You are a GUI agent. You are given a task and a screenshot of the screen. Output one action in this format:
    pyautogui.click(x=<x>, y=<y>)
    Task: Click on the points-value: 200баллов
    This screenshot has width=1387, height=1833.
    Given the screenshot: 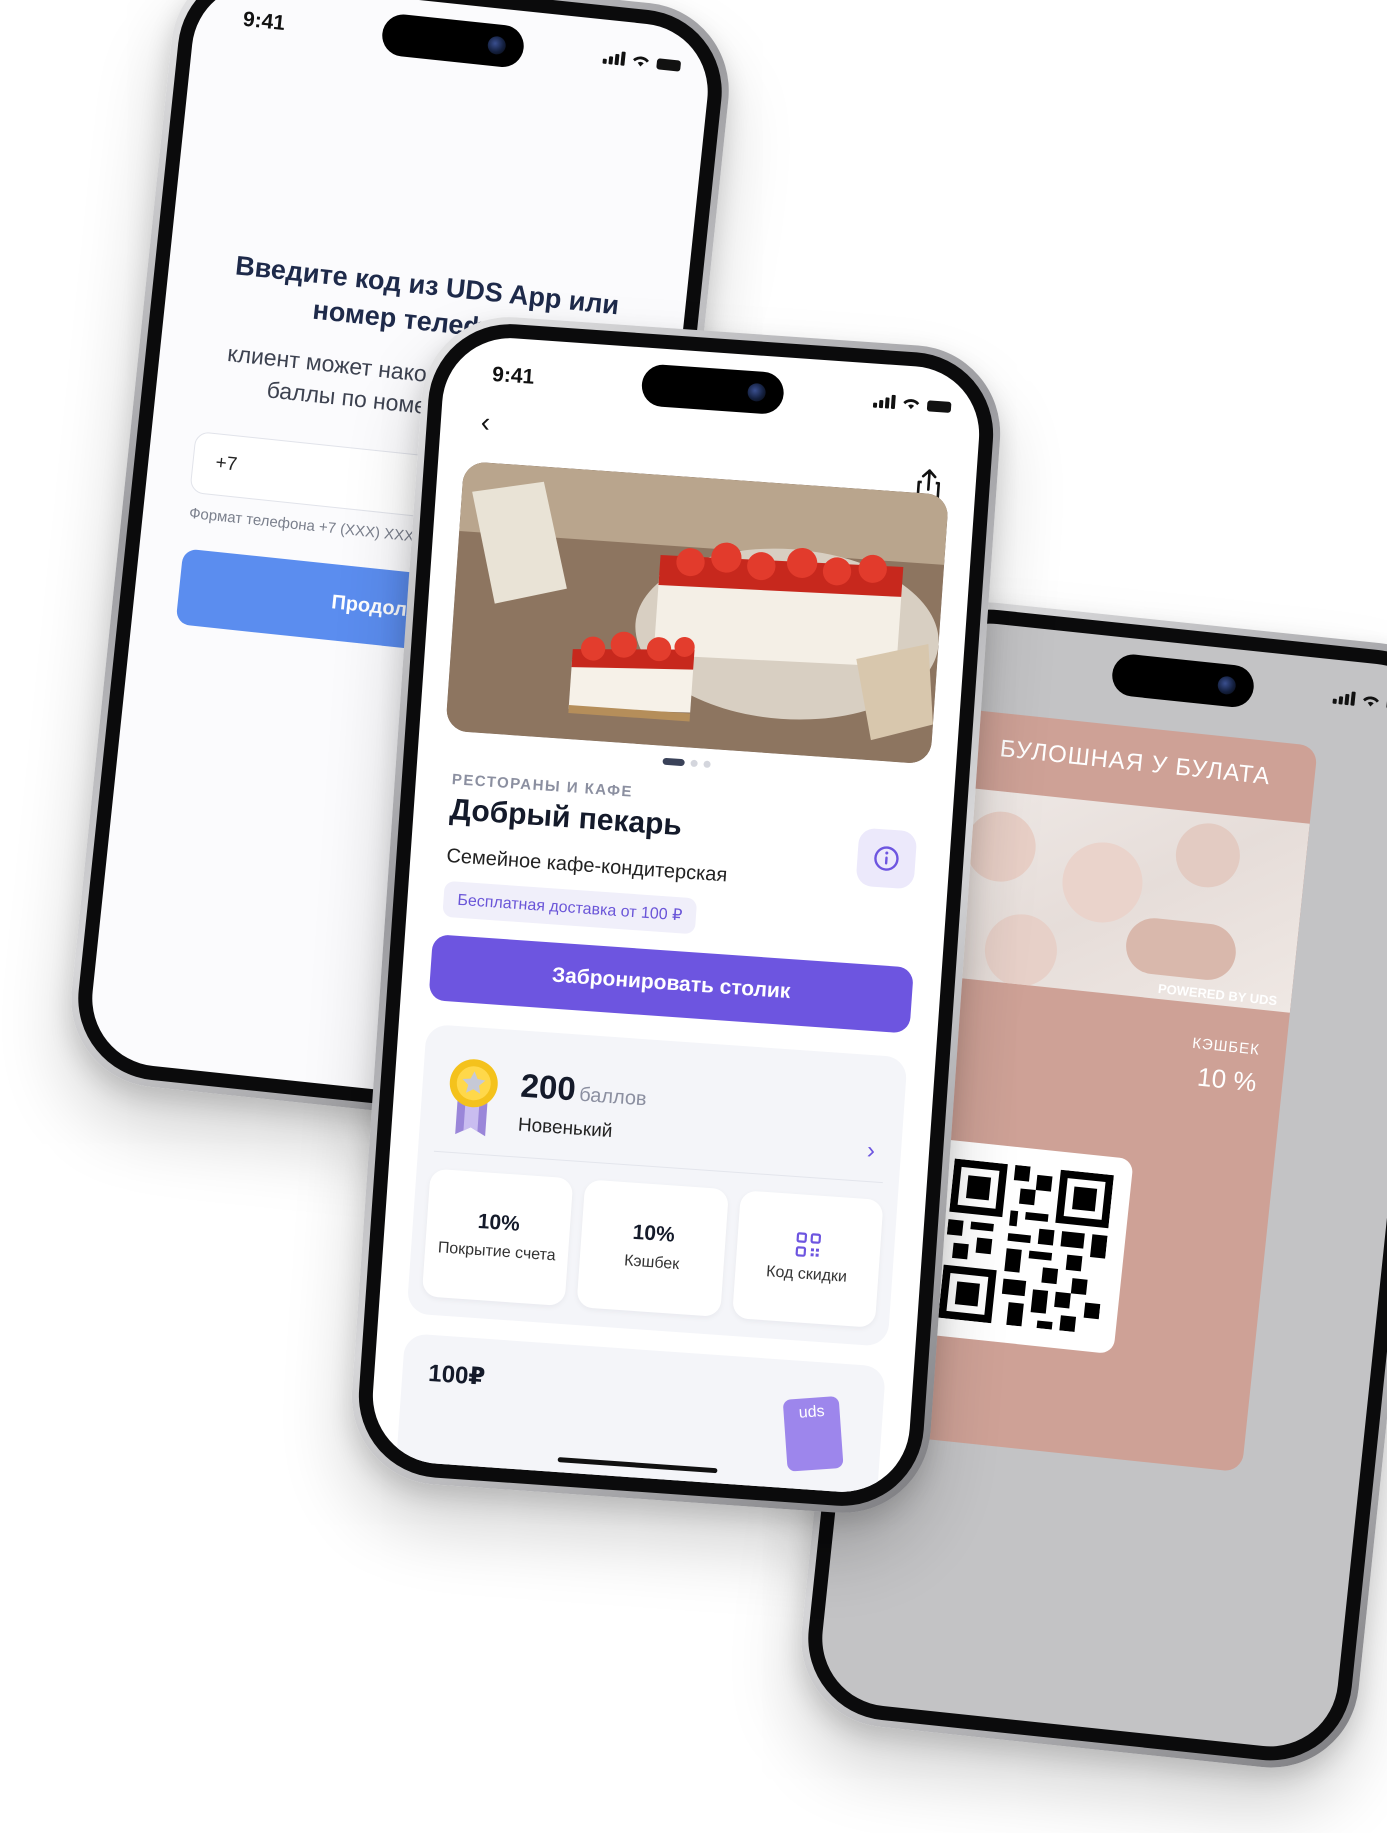 What is the action you would take?
    pyautogui.click(x=583, y=1090)
    